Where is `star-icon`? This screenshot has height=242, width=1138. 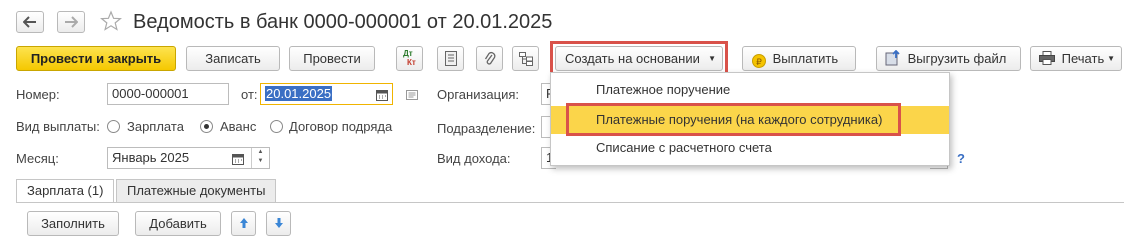
star-icon is located at coordinates (111, 22).